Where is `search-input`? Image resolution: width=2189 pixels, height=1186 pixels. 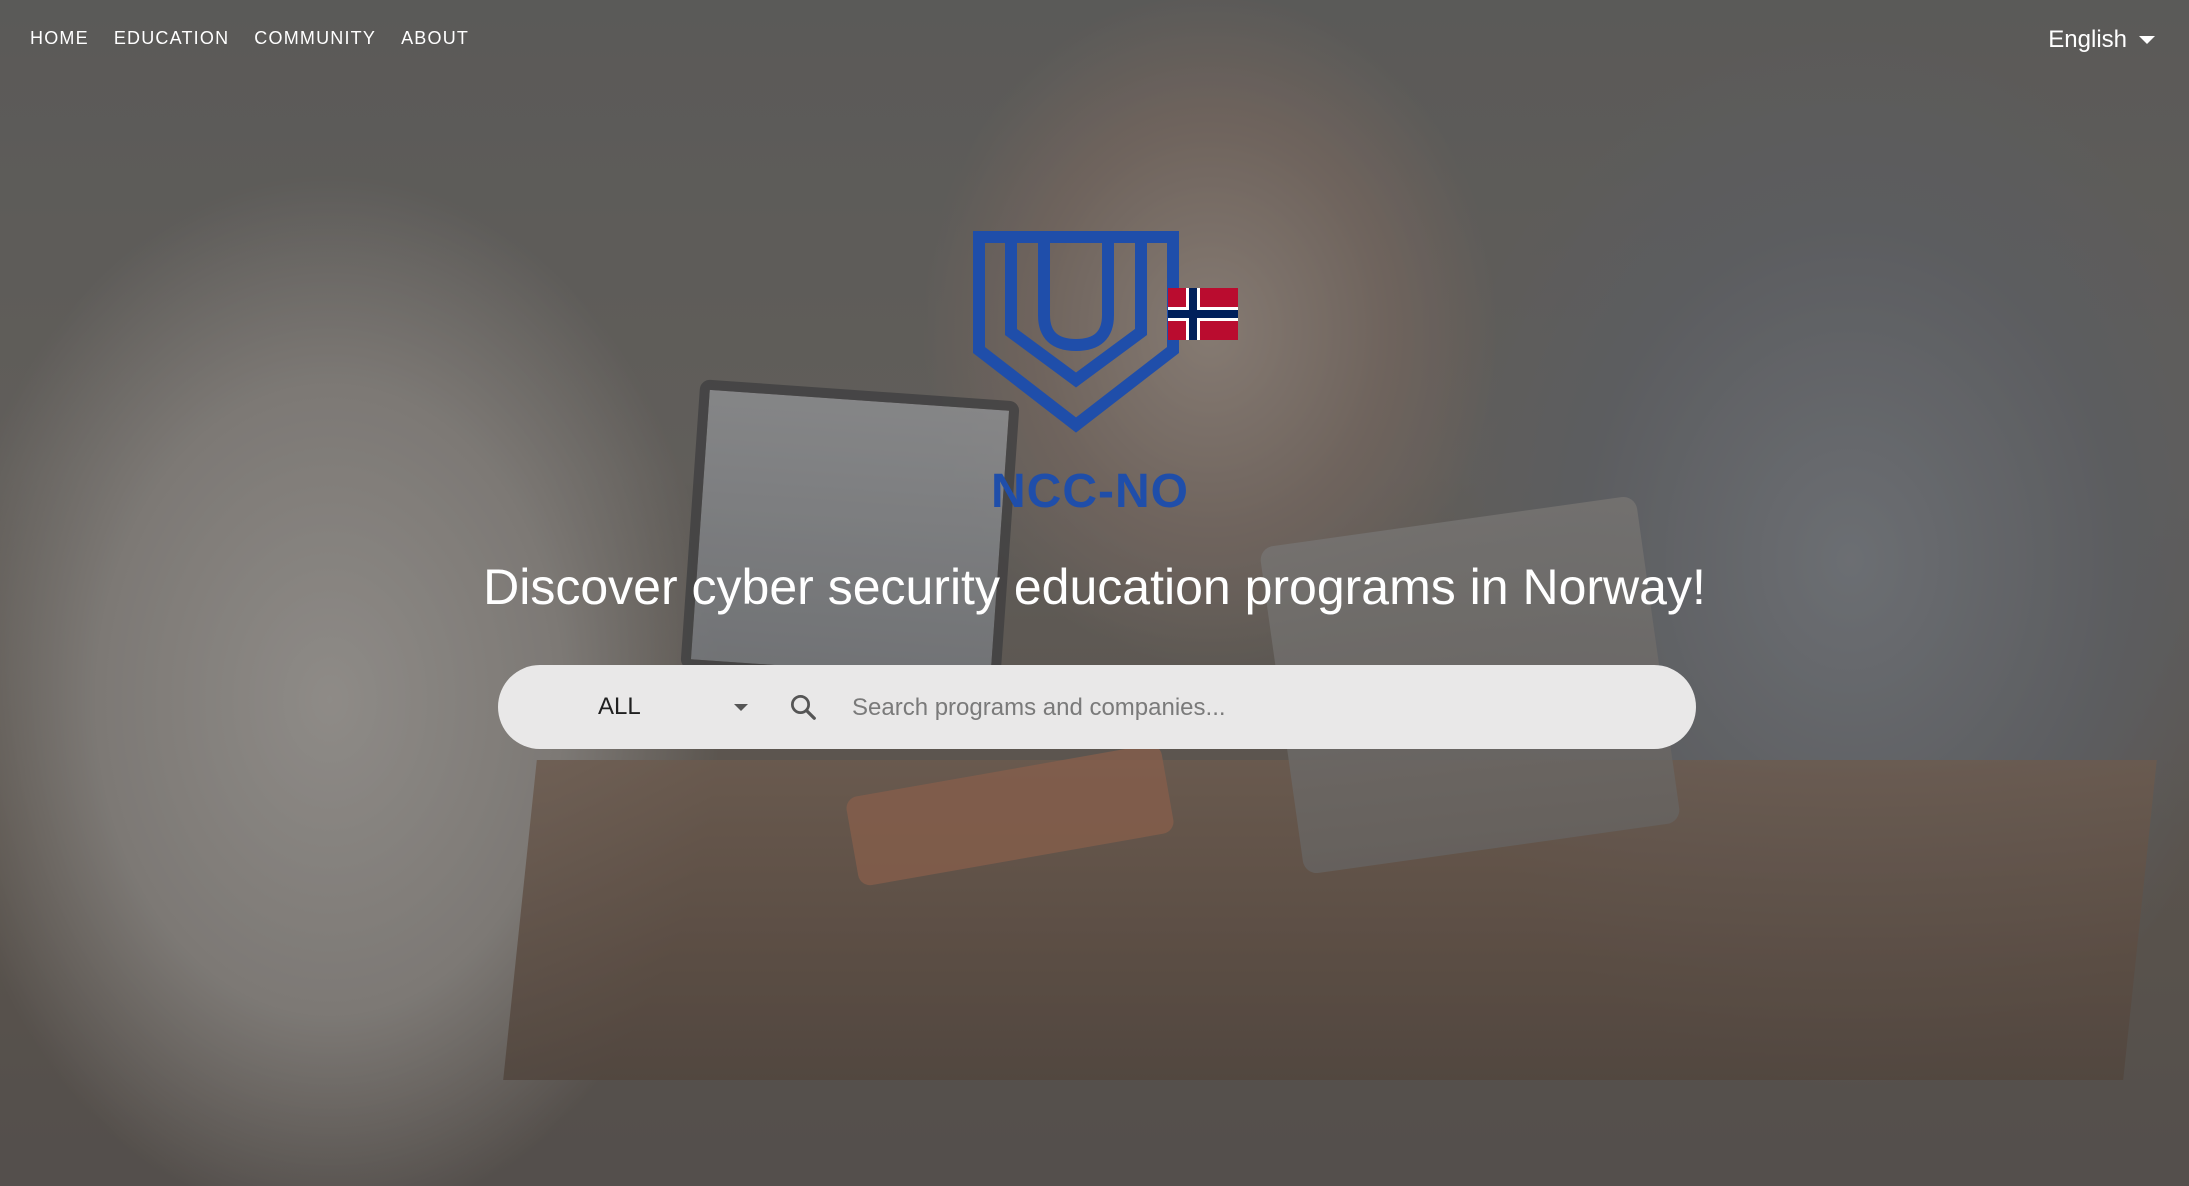
search-input is located at coordinates (1252, 708).